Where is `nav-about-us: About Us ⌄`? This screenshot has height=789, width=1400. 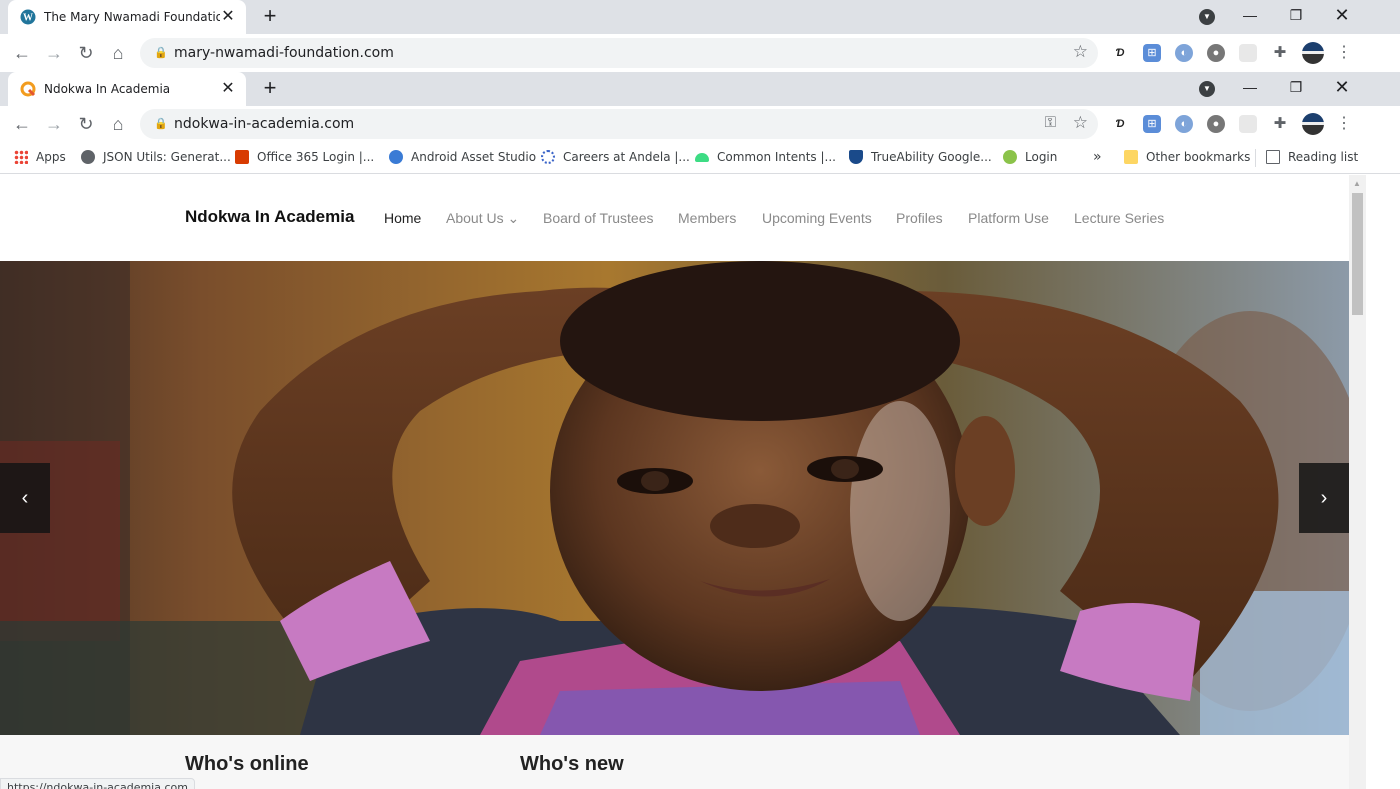 nav-about-us: About Us ⌄ is located at coordinates (482, 218).